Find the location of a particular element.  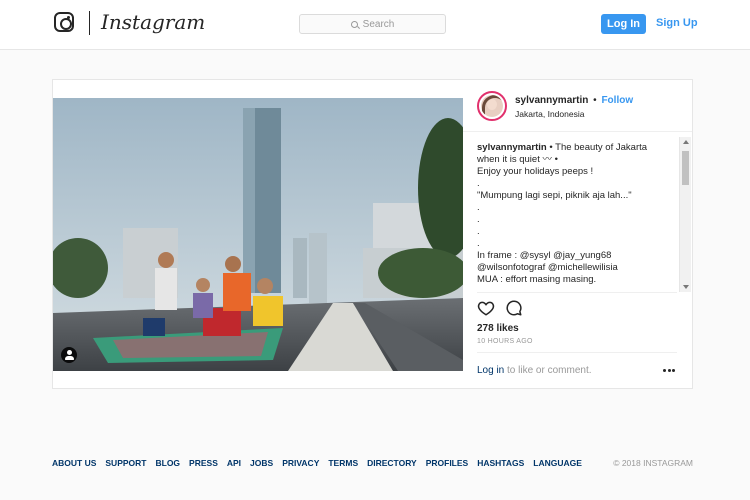

instagram-wordmark-logo: Instagram is located at coordinates (153, 22).